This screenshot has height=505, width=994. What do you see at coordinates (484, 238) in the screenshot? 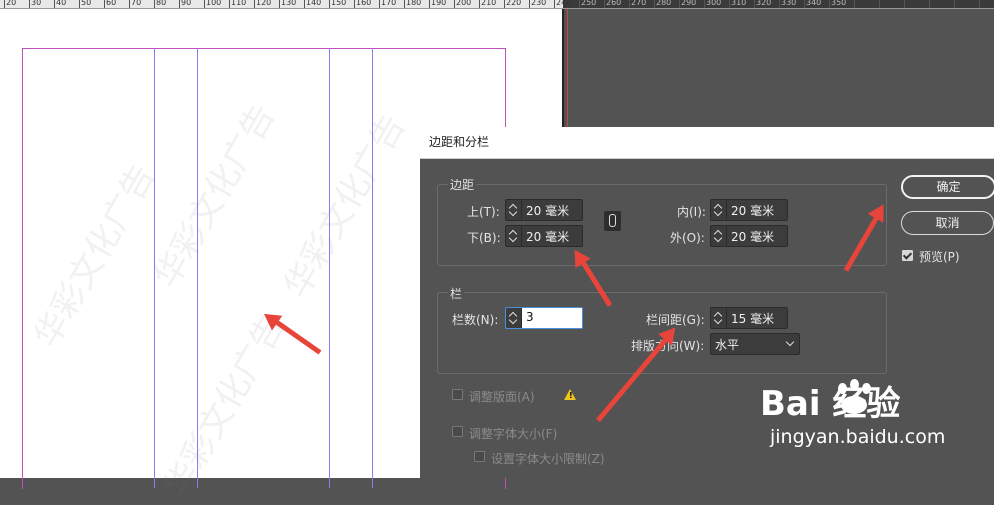
I see `bottom-margin-label: 下(B):` at bounding box center [484, 238].